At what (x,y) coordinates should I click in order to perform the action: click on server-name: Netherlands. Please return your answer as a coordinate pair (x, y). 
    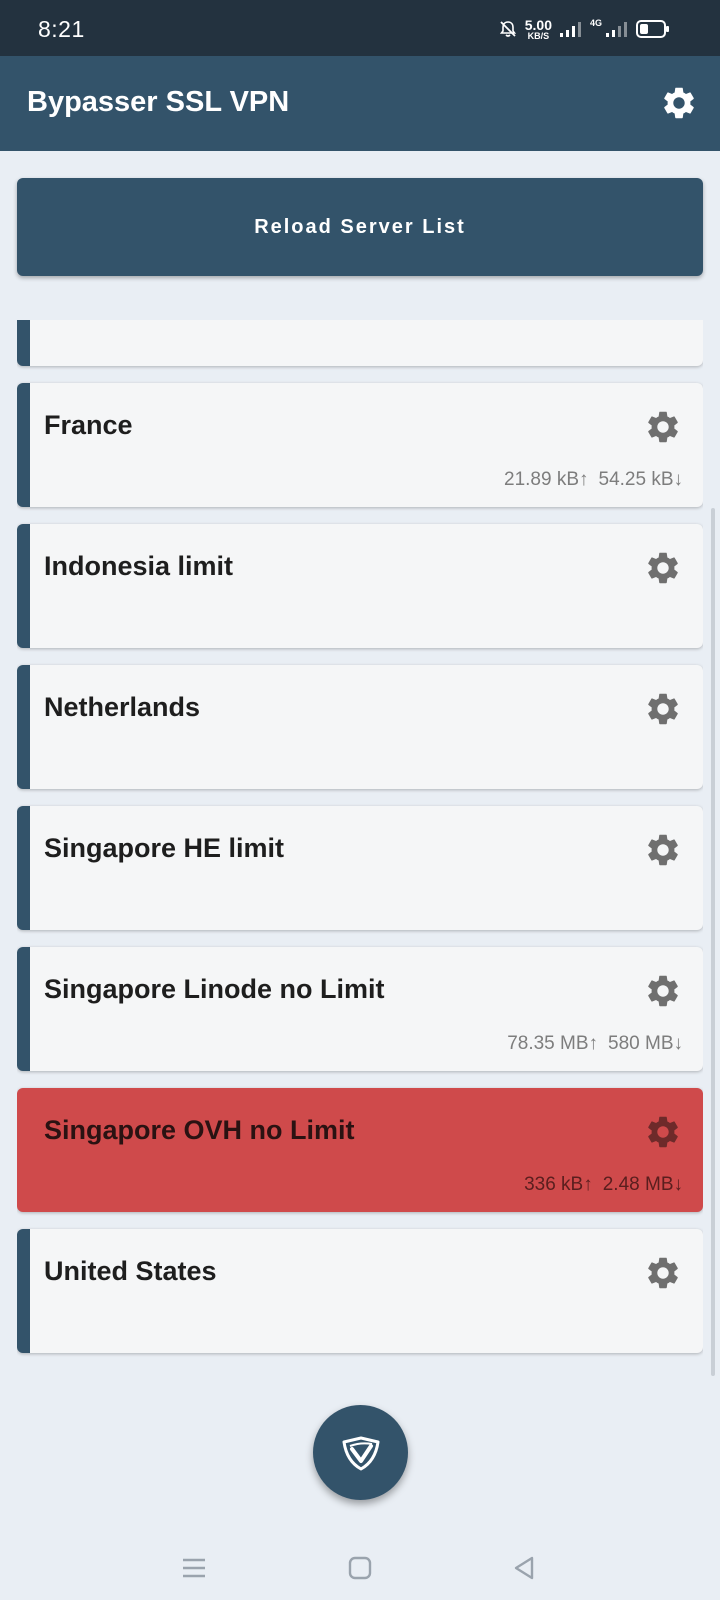
    Looking at the image, I should click on (122, 707).